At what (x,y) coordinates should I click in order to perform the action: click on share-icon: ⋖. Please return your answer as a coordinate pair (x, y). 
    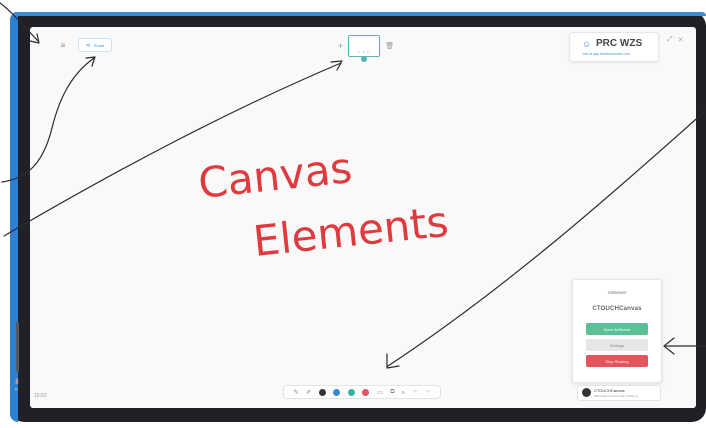
    Looking at the image, I should click on (88, 45).